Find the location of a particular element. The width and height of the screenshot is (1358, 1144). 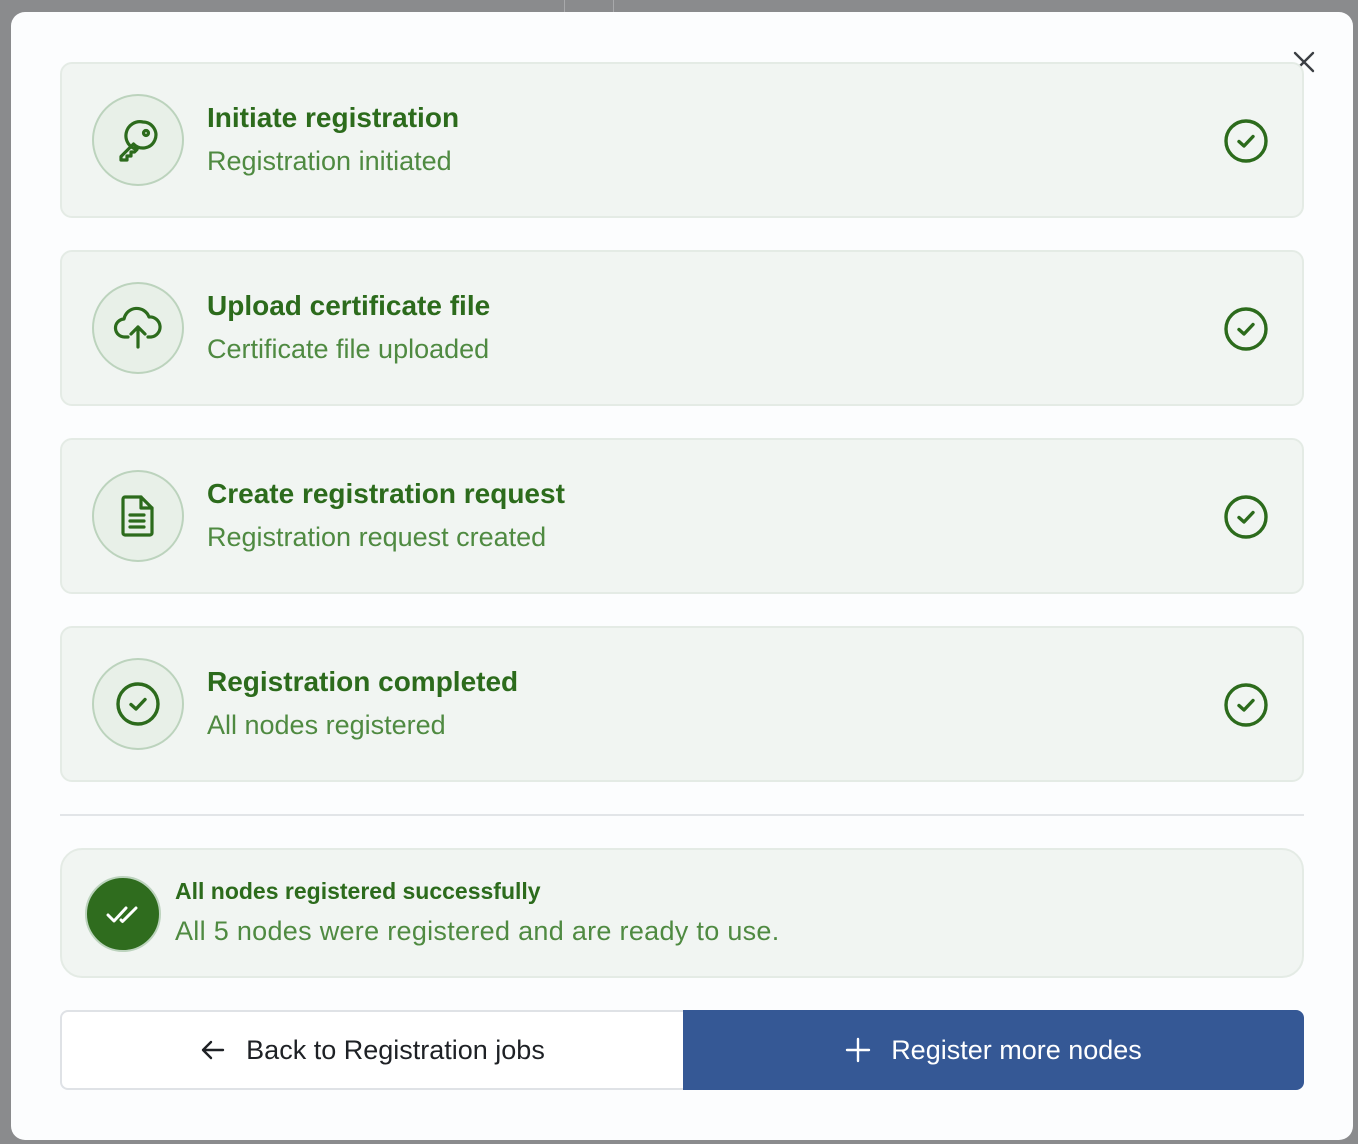

success-title: All nodes registered successfully is located at coordinates (358, 891).